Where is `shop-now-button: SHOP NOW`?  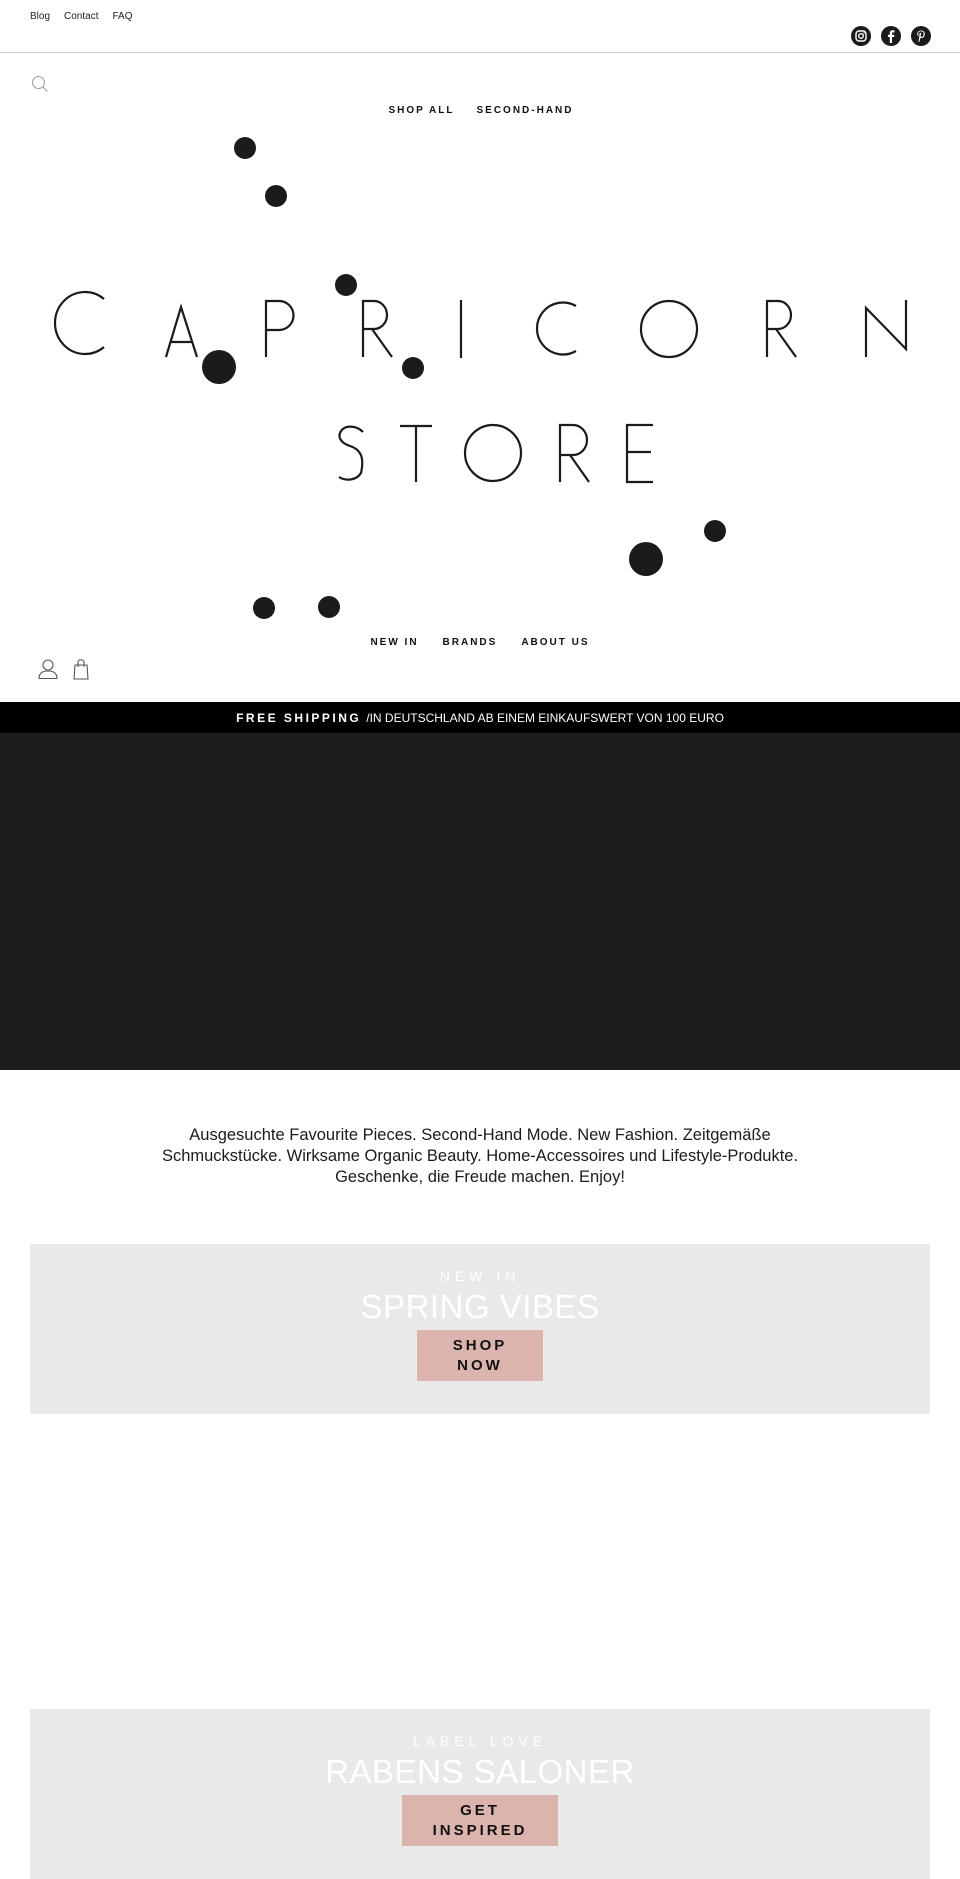
shop-now-button: SHOP NOW is located at coordinates (480, 1355).